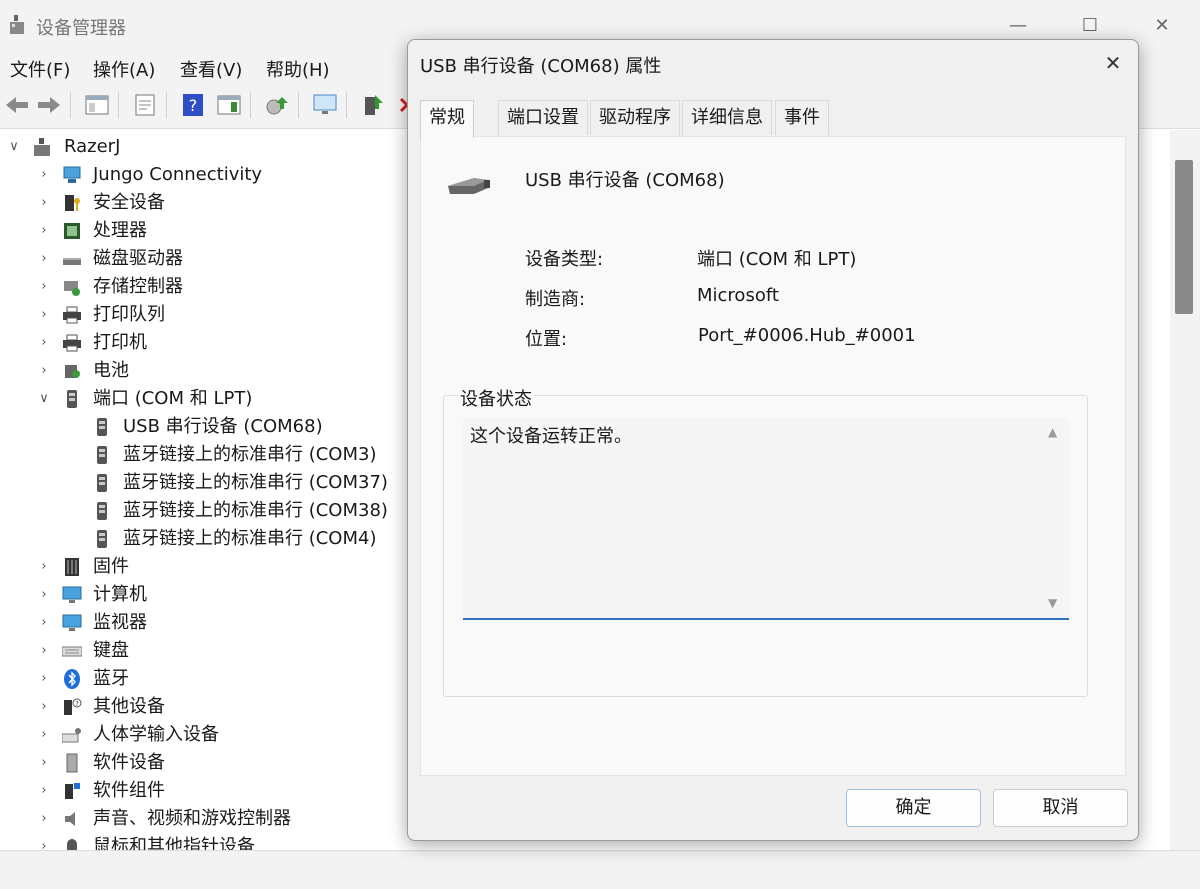  Describe the element at coordinates (72, 594) in the screenshot. I see `computer-icon` at that location.